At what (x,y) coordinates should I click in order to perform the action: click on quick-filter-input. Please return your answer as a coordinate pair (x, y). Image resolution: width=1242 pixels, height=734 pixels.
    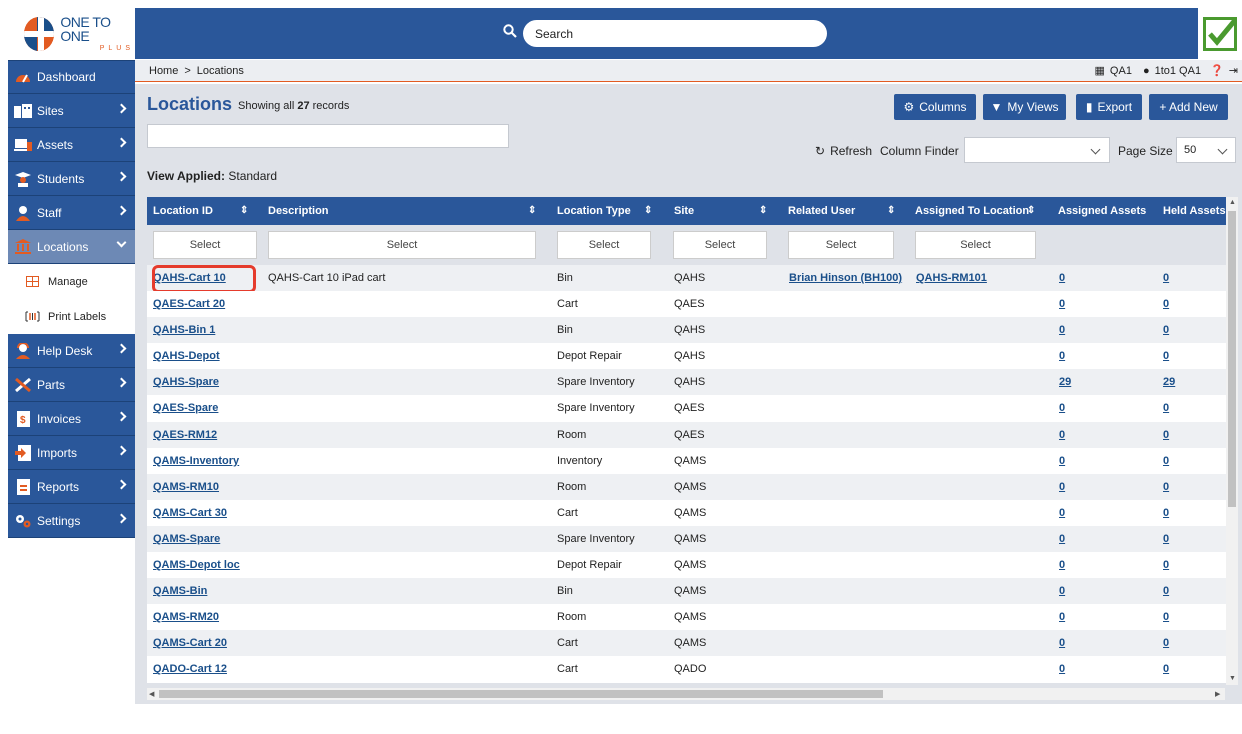
    Looking at the image, I should click on (328, 136).